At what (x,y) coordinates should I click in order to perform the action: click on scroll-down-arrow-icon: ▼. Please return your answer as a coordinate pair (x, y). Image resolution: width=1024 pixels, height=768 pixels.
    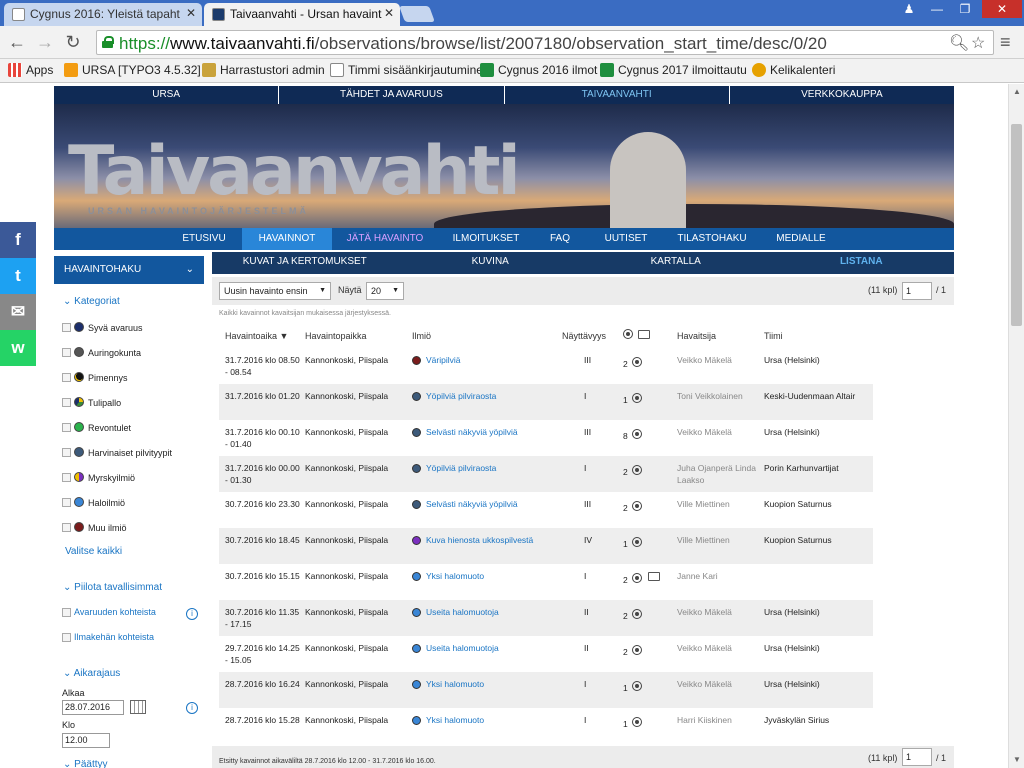
    Looking at the image, I should click on (1016, 760).